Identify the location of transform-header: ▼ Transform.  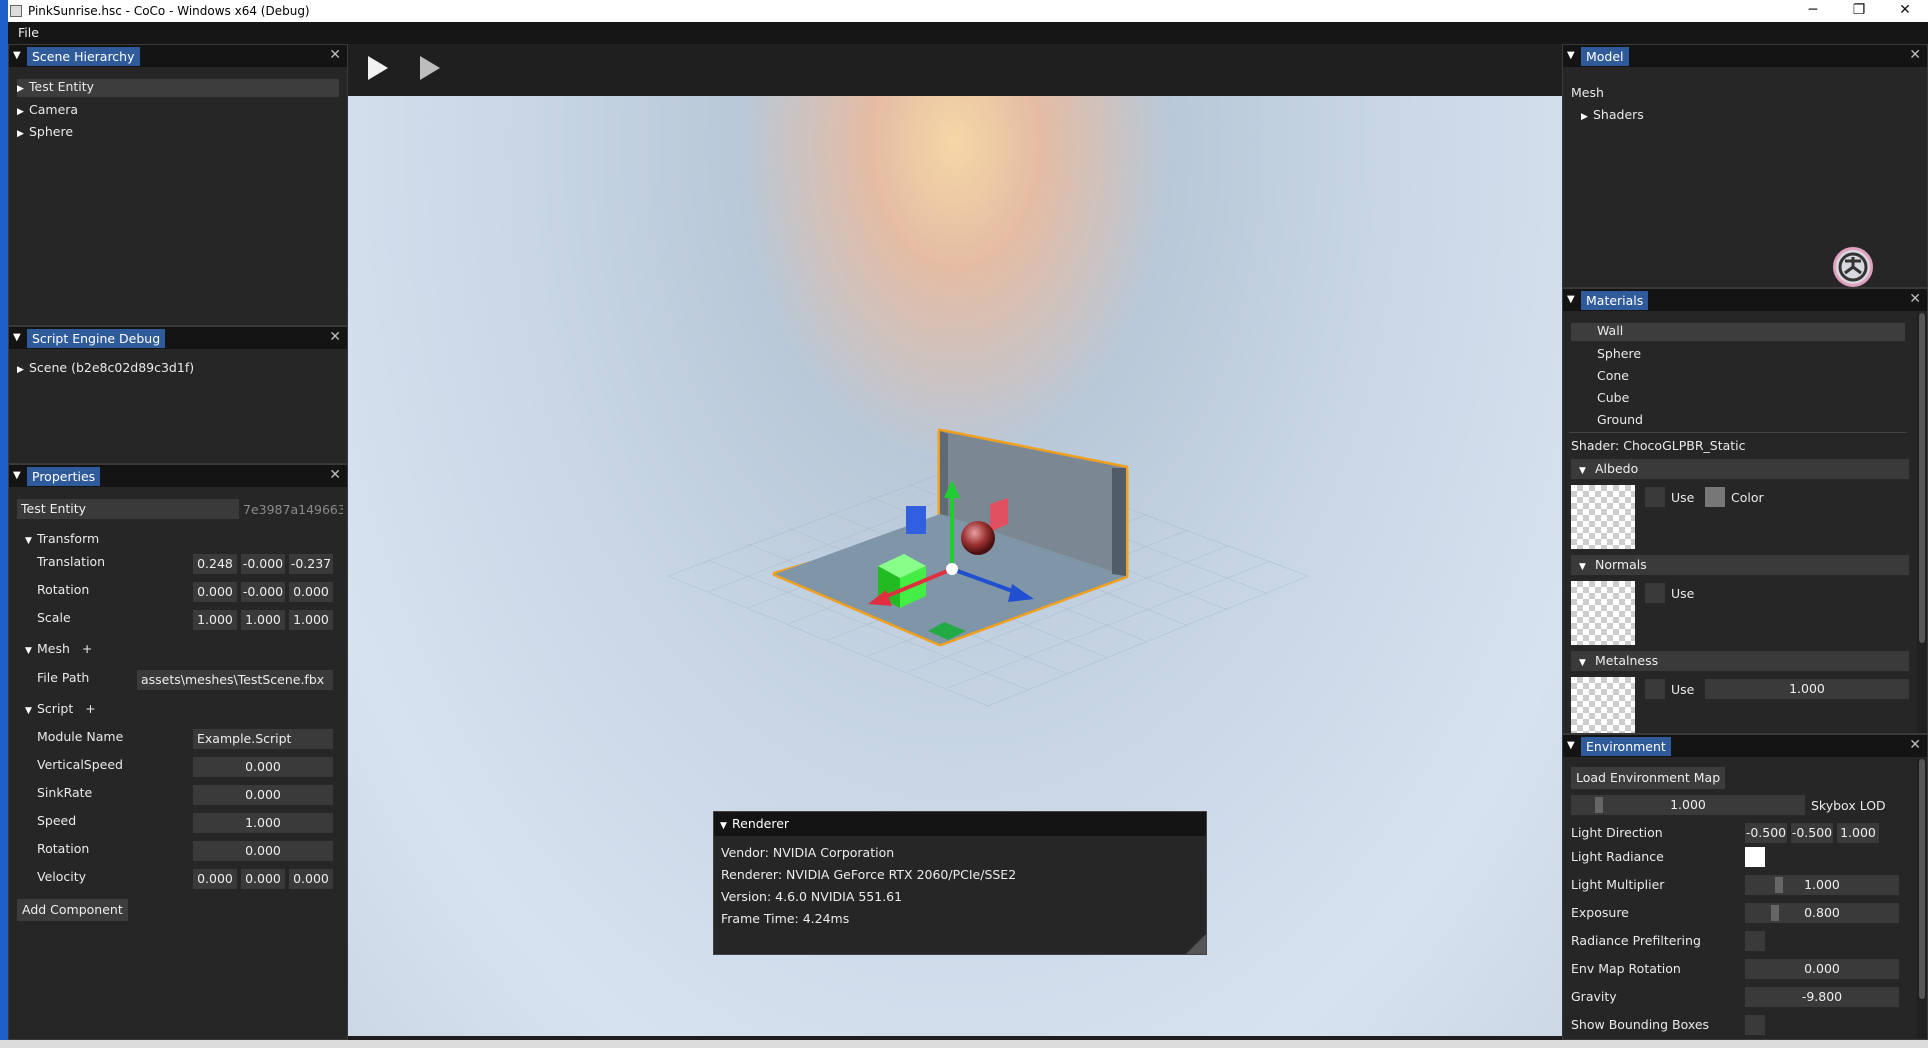
(62, 538).